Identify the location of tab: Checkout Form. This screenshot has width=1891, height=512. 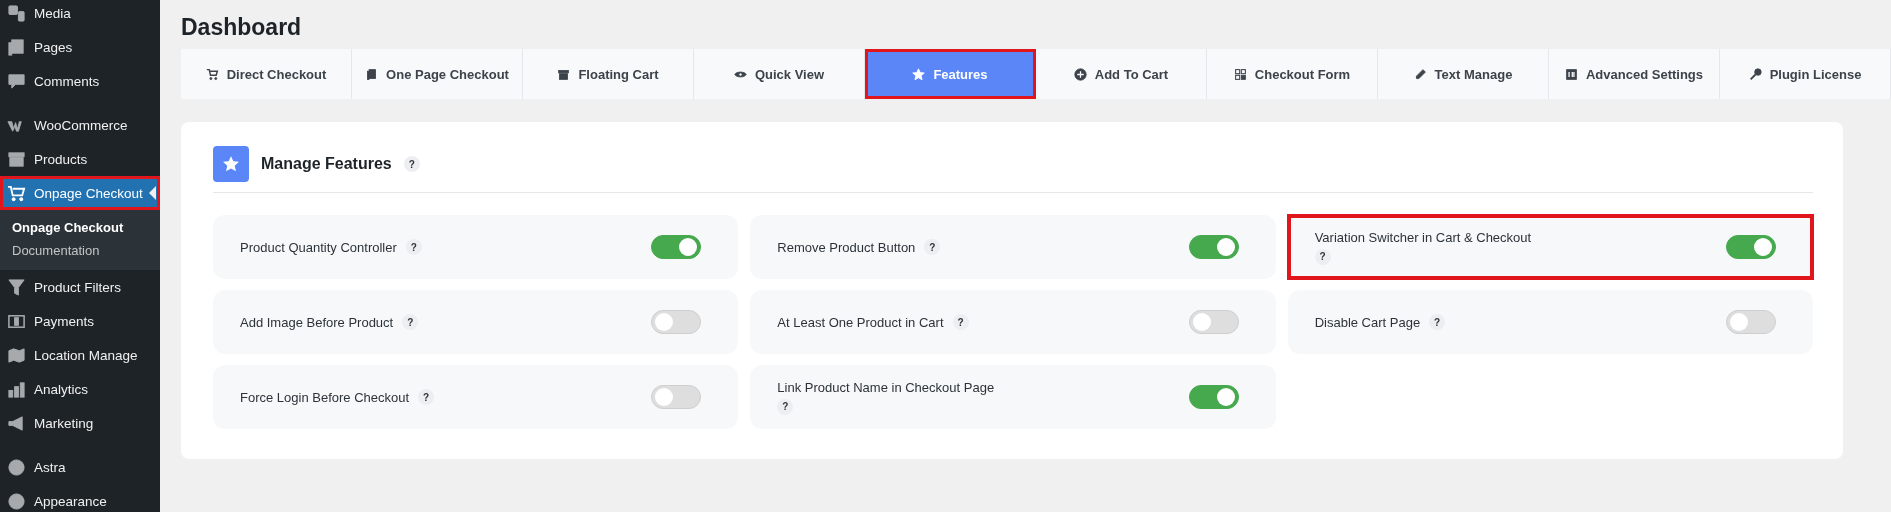
(1292, 74).